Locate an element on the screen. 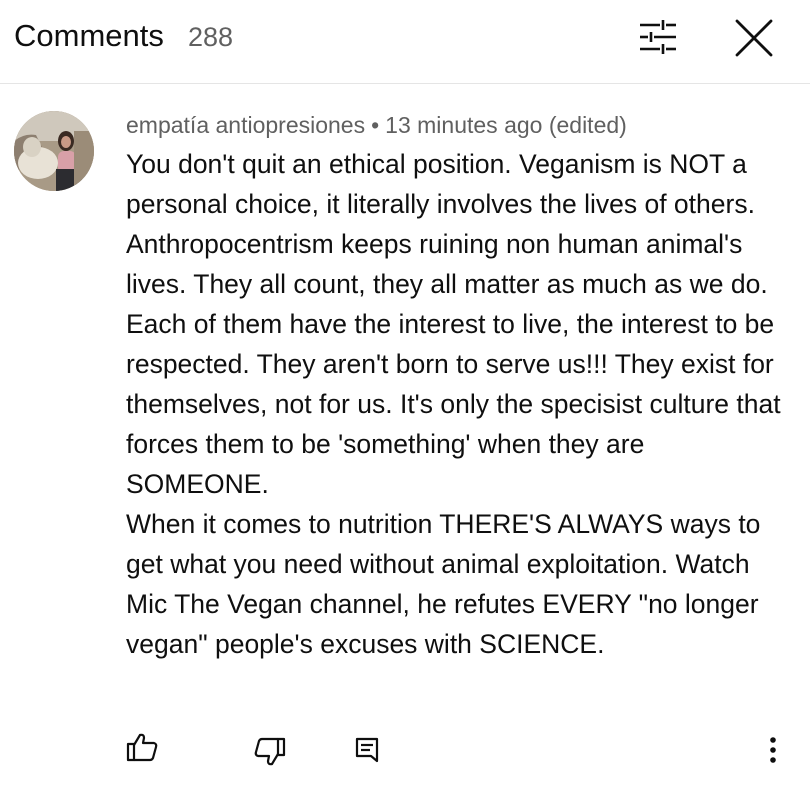 Image resolution: width=810 pixels, height=795 pixels. comment-timestamp: 13 minutes ago (edited) is located at coordinates (506, 125).